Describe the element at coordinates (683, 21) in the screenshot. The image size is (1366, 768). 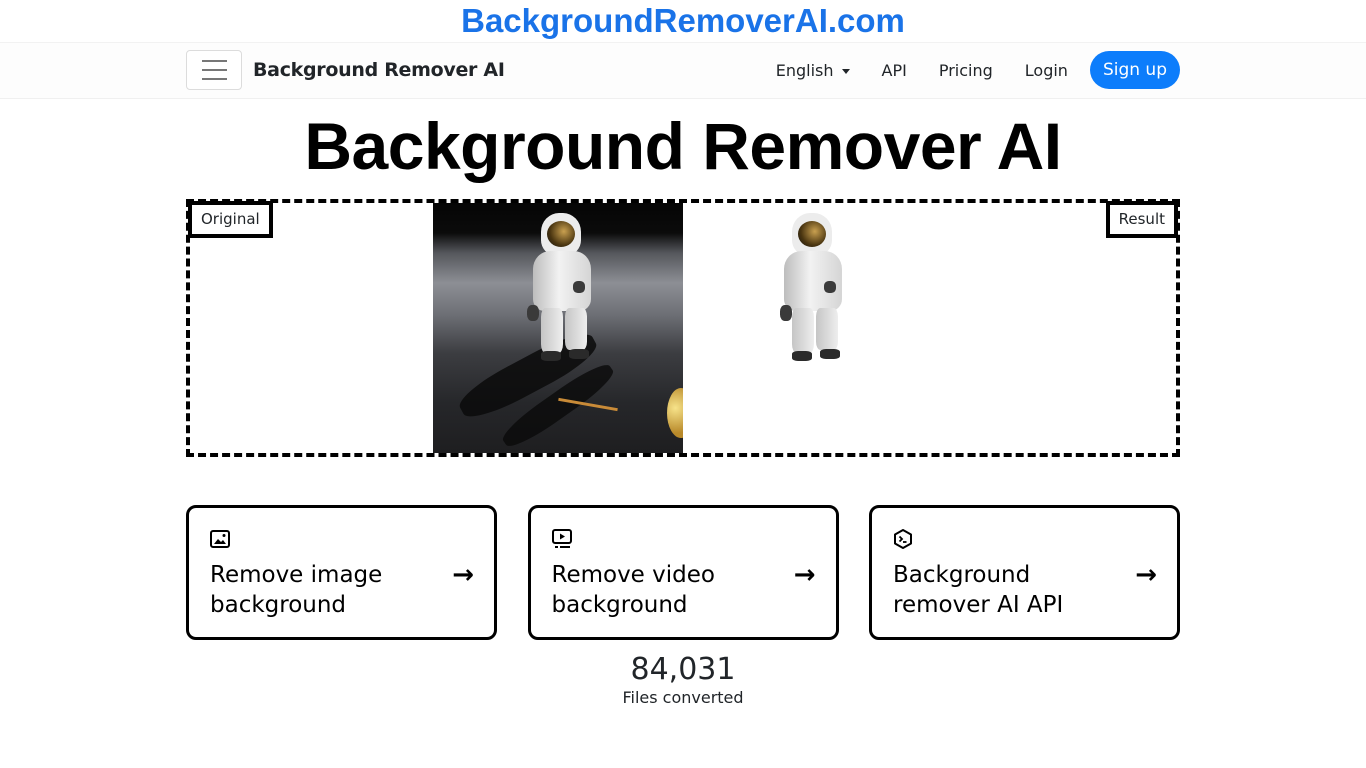
I see `site-banner: BackgroundRemoverAI.com` at that location.